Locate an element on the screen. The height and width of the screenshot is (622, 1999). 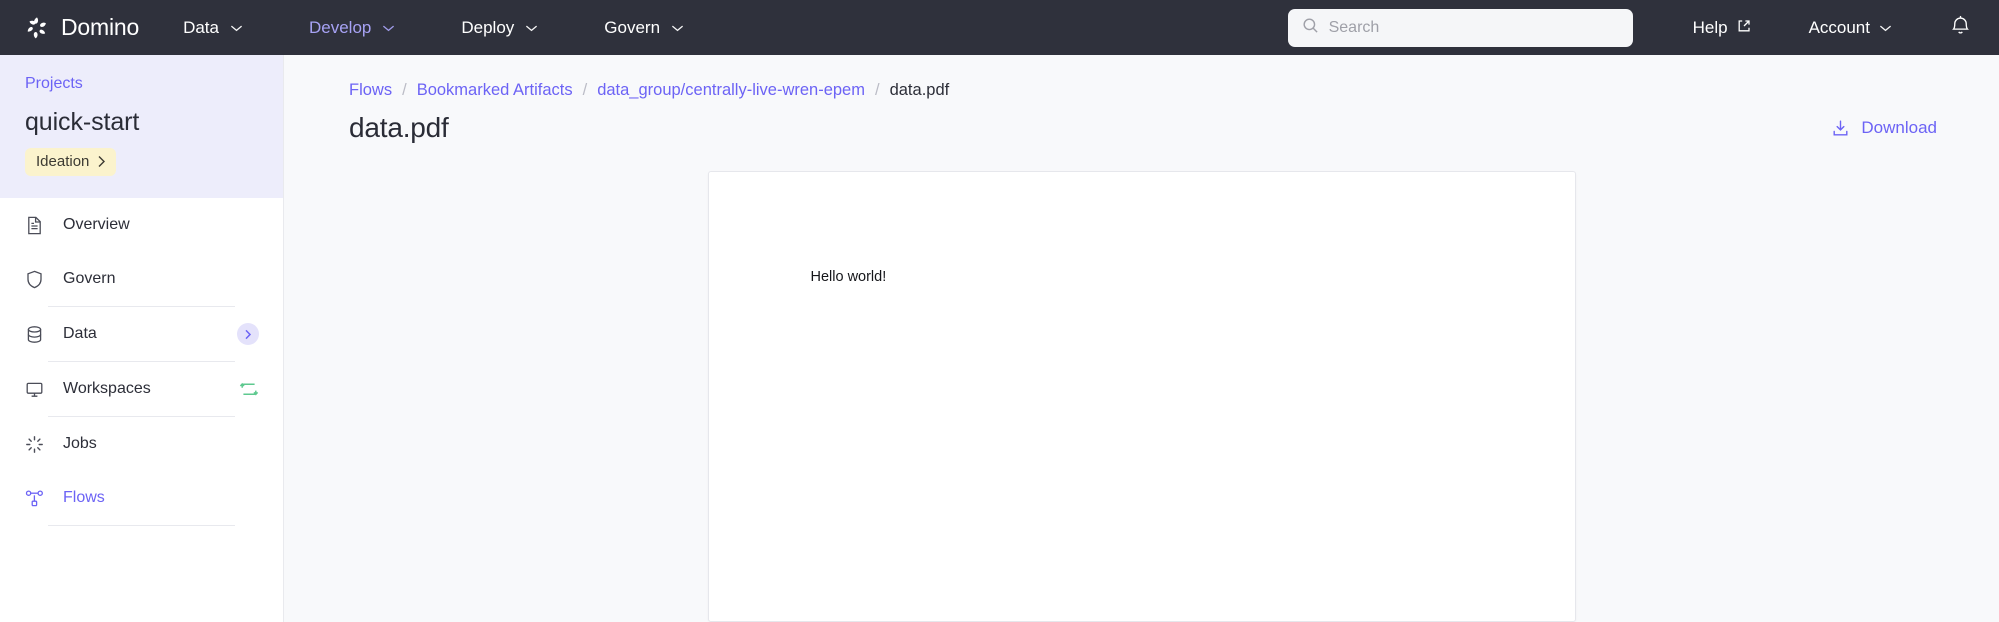
help-link: Help is located at coordinates (1722, 28).